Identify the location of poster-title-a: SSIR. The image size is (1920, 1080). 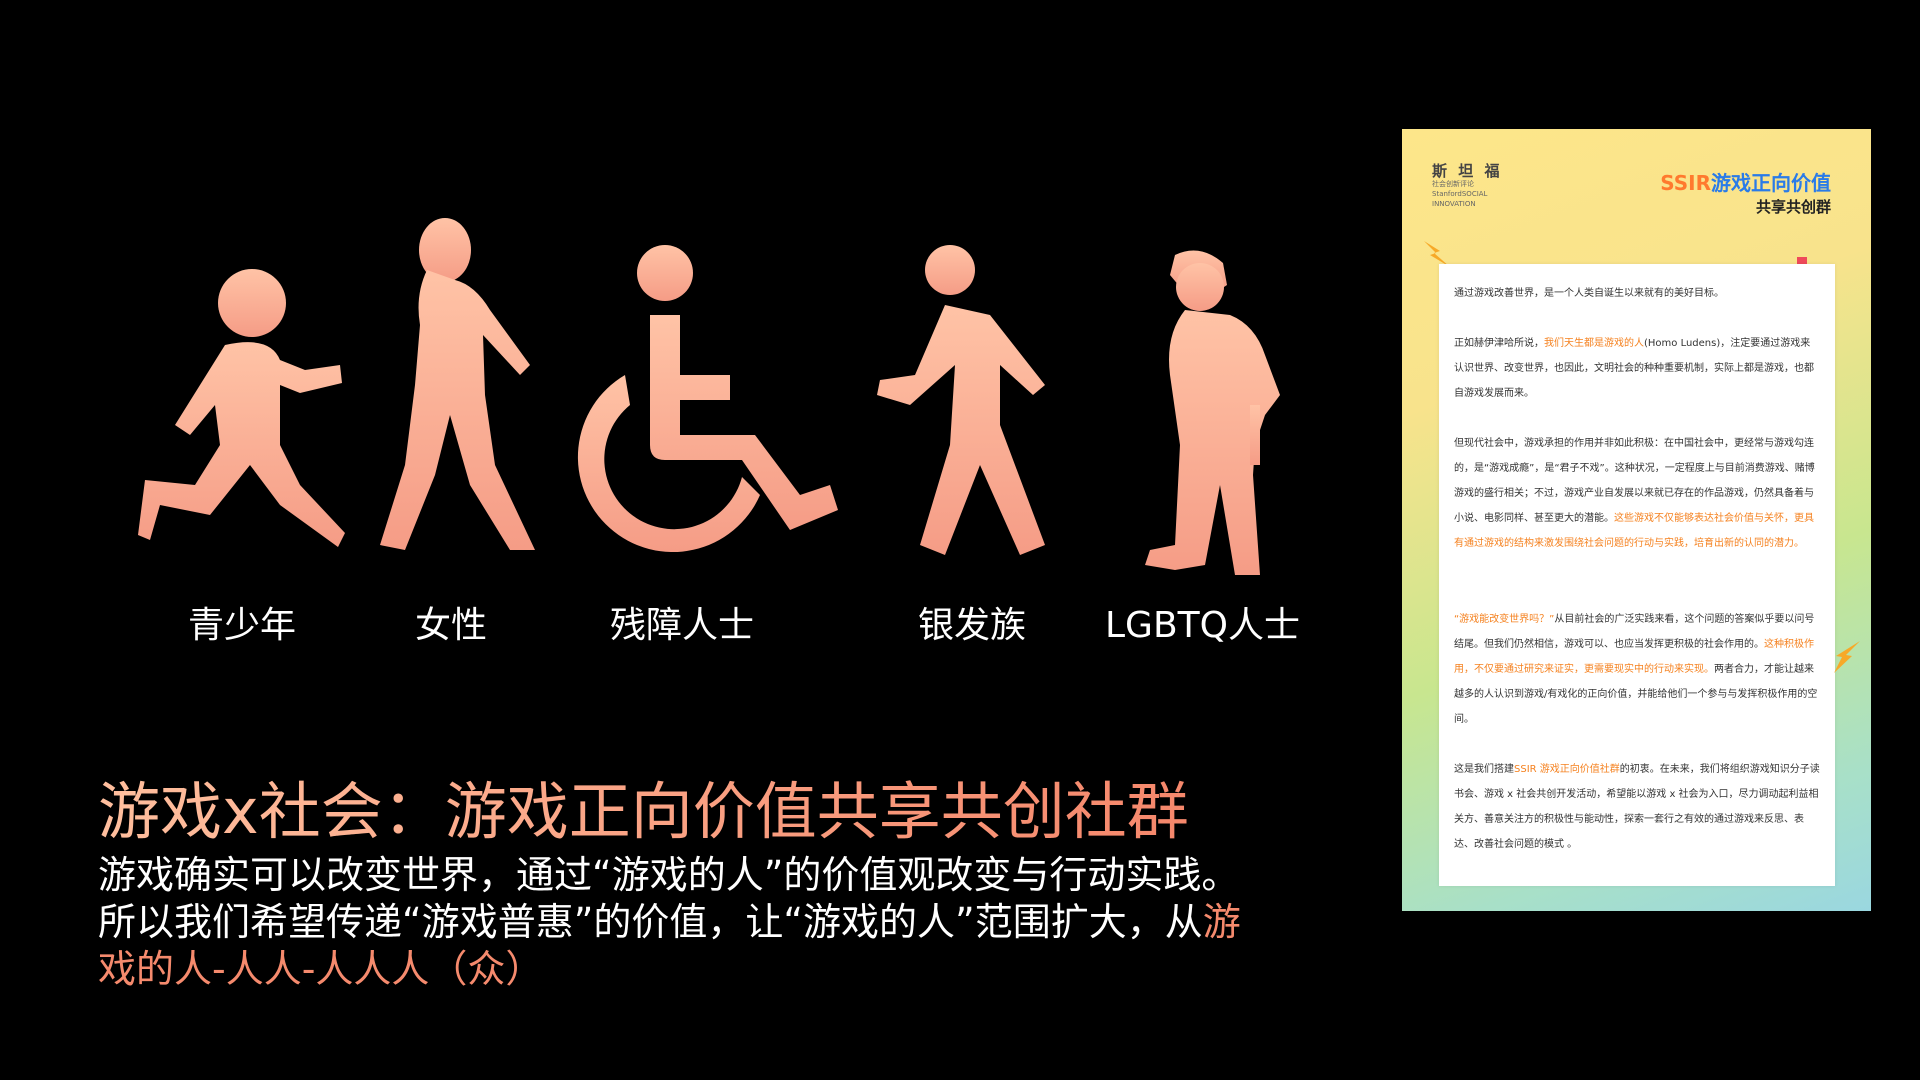
(1685, 183).